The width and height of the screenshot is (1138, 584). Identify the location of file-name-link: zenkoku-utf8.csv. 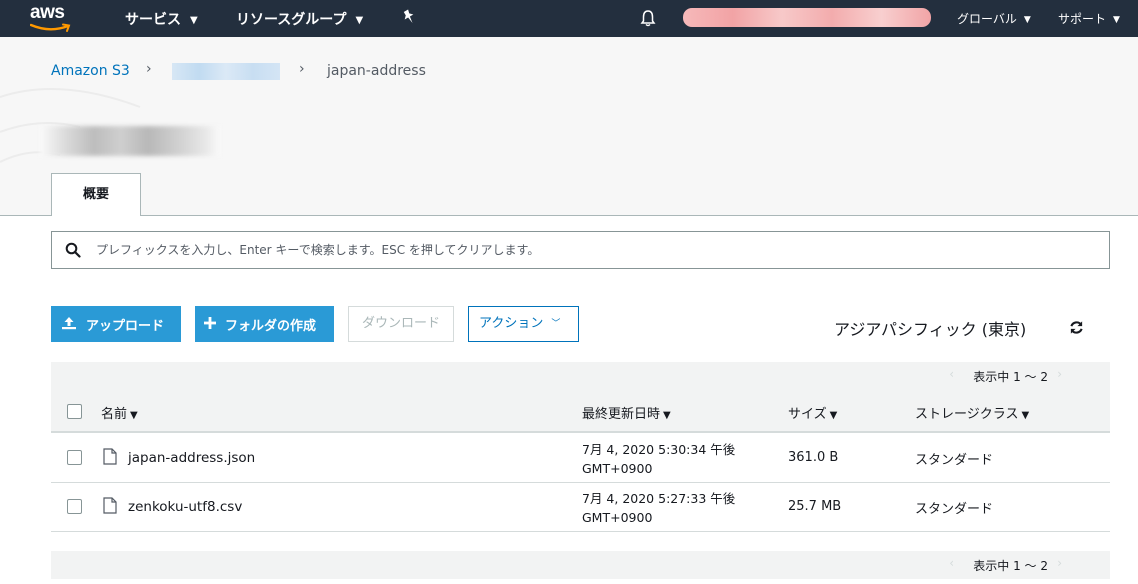
(185, 507).